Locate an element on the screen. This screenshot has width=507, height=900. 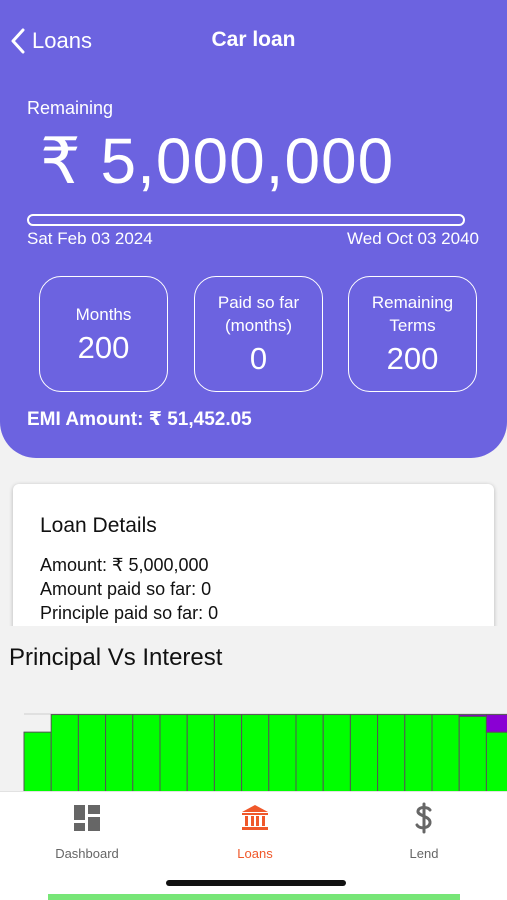
home-indicator is located at coordinates (256, 883).